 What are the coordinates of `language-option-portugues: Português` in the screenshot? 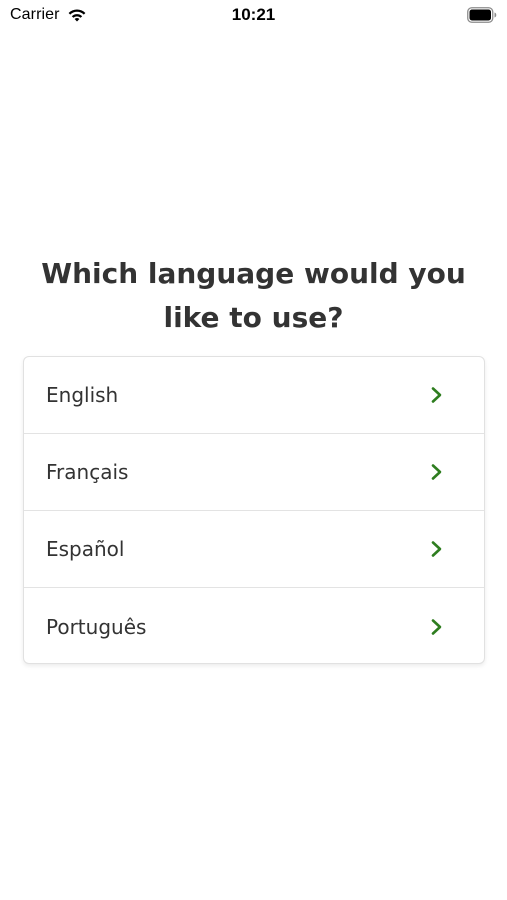 It's located at (254, 625).